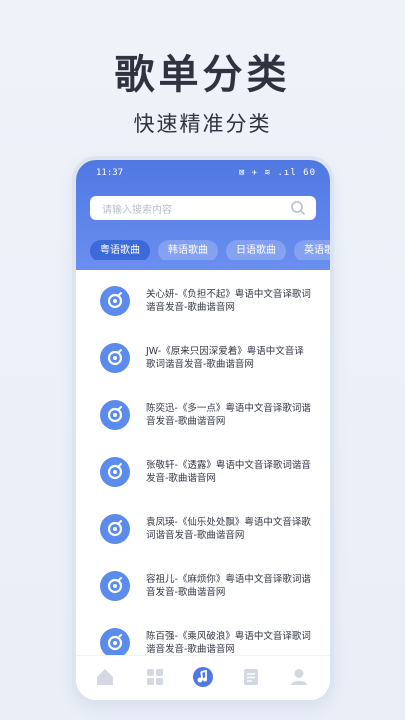 The height and width of the screenshot is (720, 405). What do you see at coordinates (137, 210) in the screenshot?
I see `search-placeholder: 请输入搜索内容` at bounding box center [137, 210].